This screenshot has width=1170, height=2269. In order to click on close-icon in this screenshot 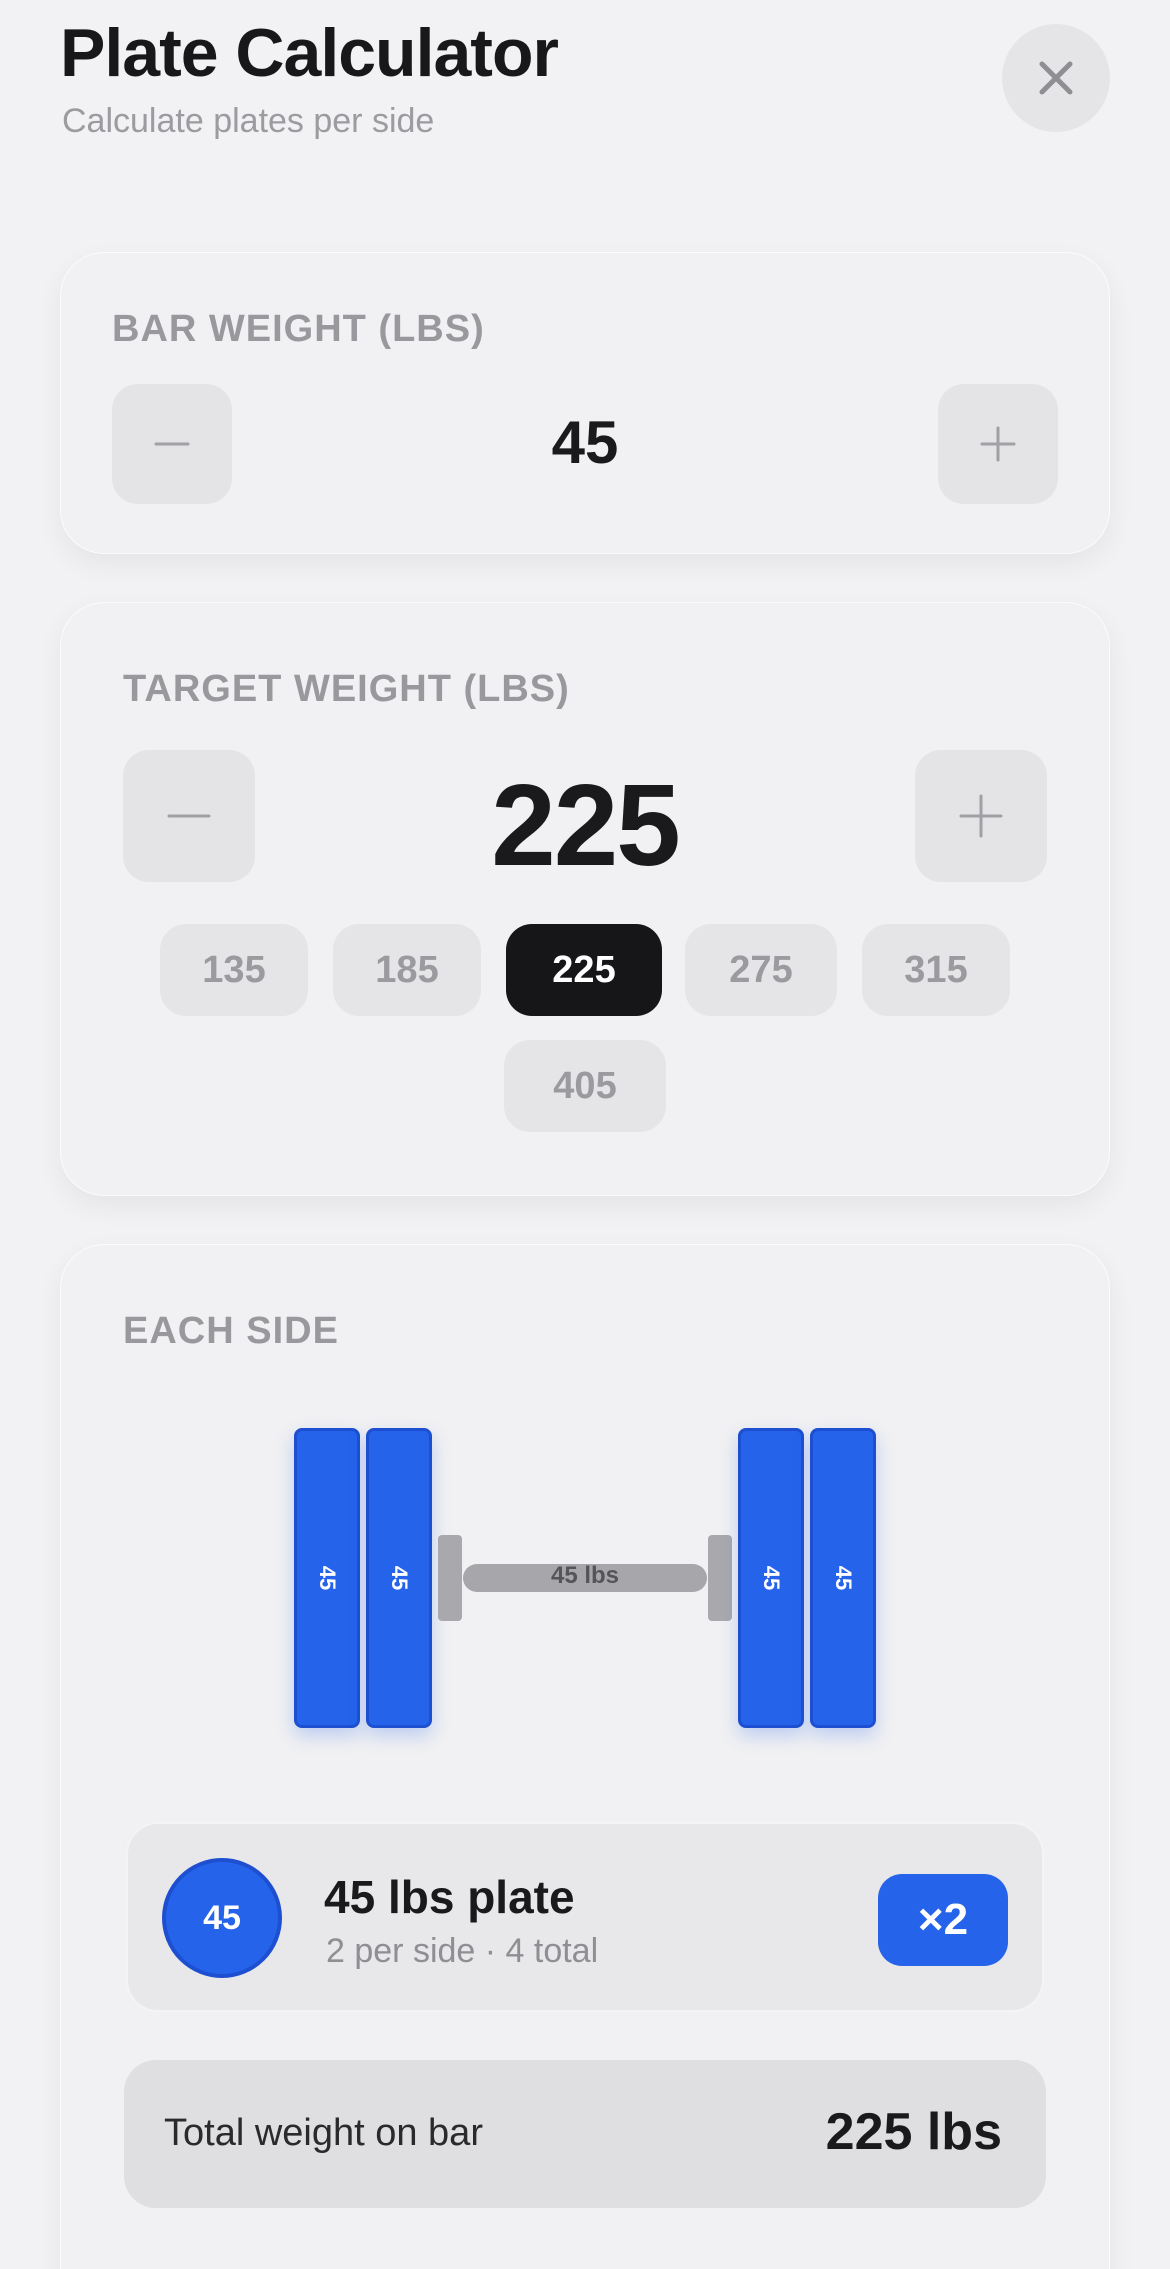, I will do `click(1056, 78)`.